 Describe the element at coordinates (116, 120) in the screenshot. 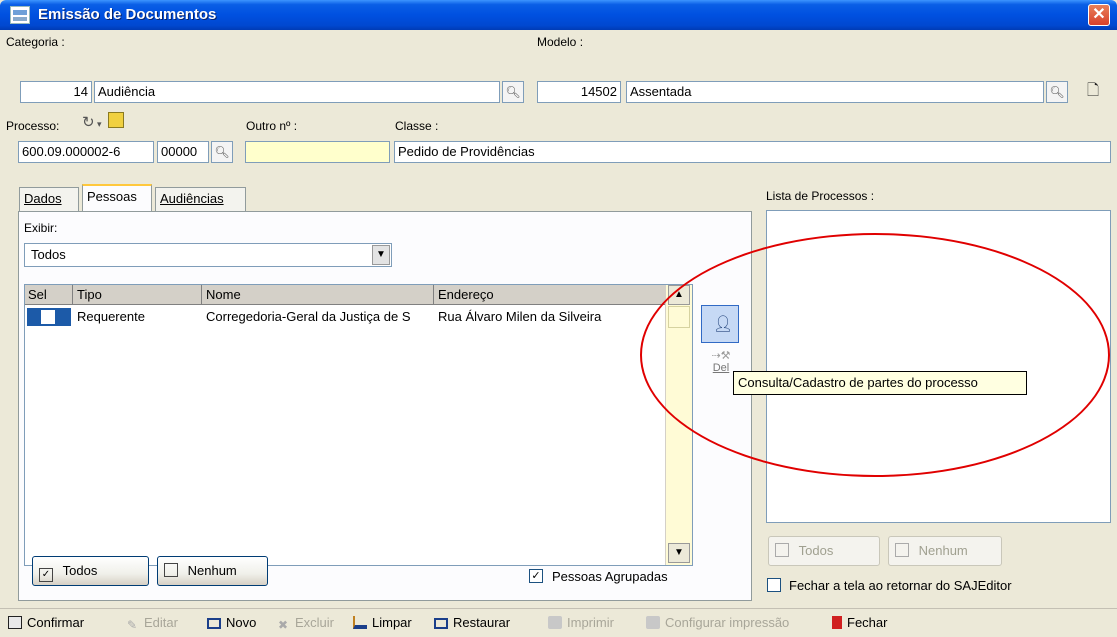

I see `folder-icon` at that location.